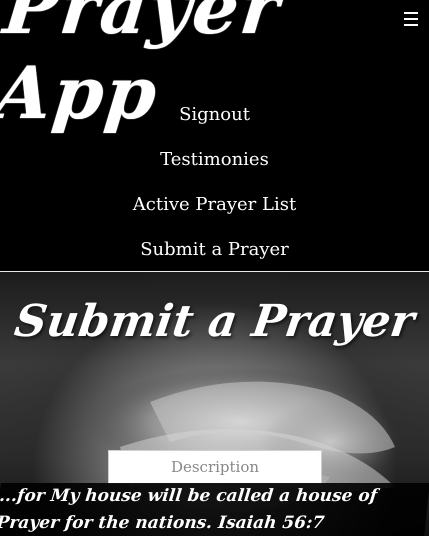 The height and width of the screenshot is (536, 429). I want to click on hamburger-menu-icon, so click(411, 19).